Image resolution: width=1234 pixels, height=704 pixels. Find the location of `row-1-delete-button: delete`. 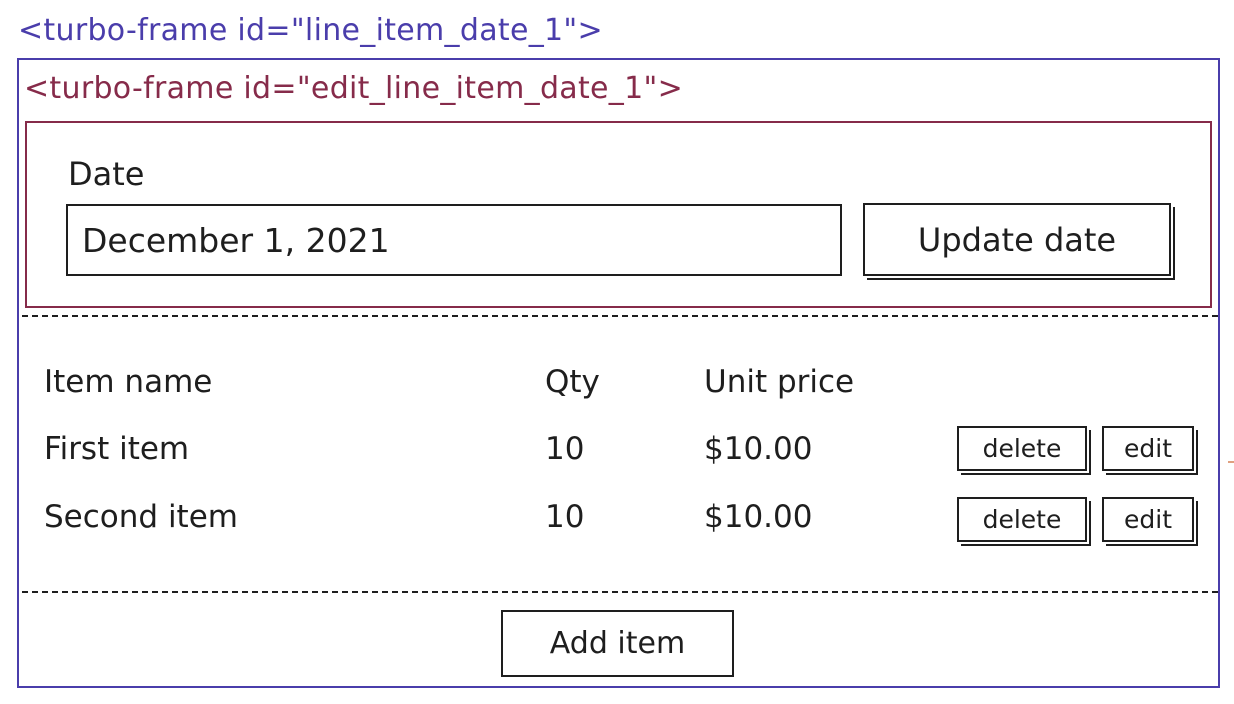

row-1-delete-button: delete is located at coordinates (1022, 448).